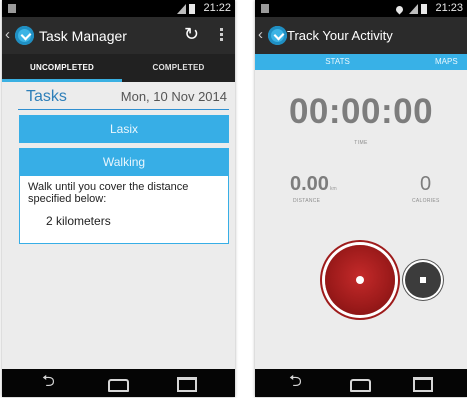 This screenshot has height=398, width=467. I want to click on distance-number: 0.00, so click(309, 184).